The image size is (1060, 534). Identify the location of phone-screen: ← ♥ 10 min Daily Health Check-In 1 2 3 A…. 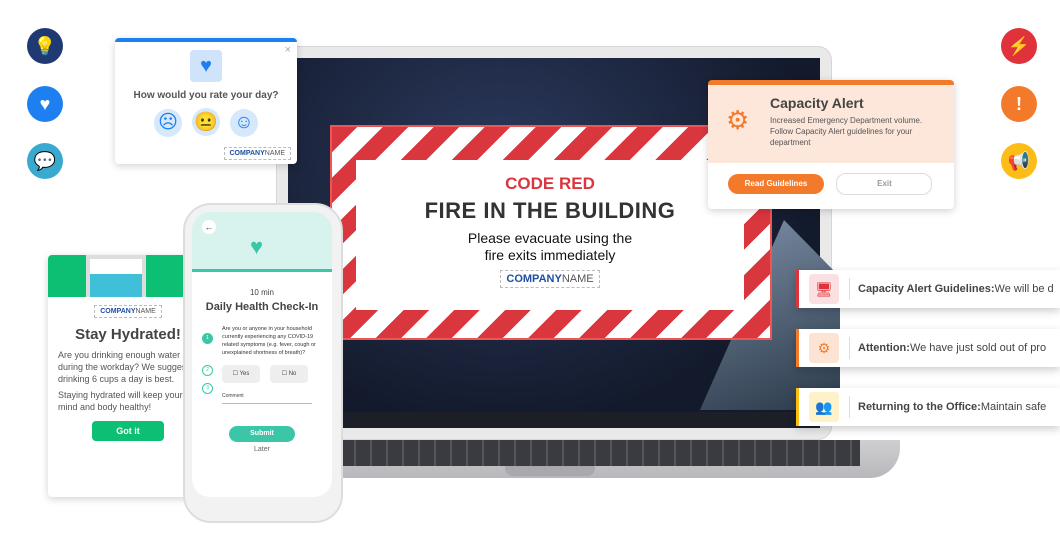
(262, 354).